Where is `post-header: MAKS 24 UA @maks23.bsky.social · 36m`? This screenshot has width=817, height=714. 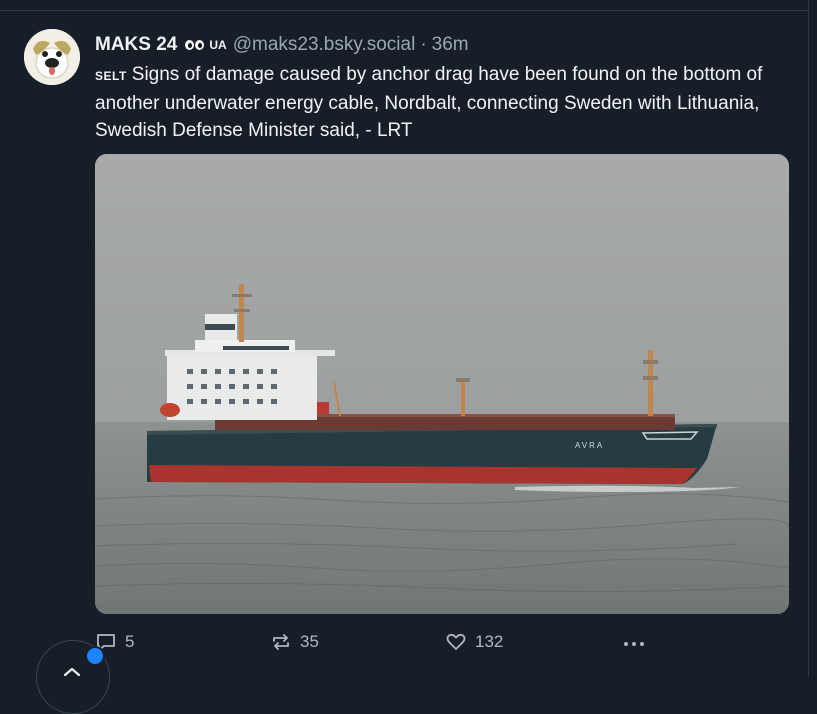
post-header: MAKS 24 UA @maks23.bsky.social · 36m is located at coordinates (282, 45).